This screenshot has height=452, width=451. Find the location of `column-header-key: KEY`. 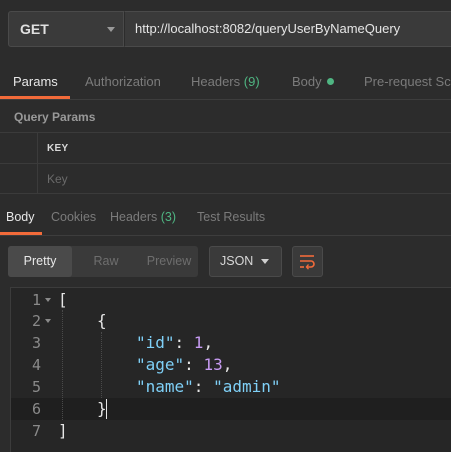

column-header-key: KEY is located at coordinates (58, 148).